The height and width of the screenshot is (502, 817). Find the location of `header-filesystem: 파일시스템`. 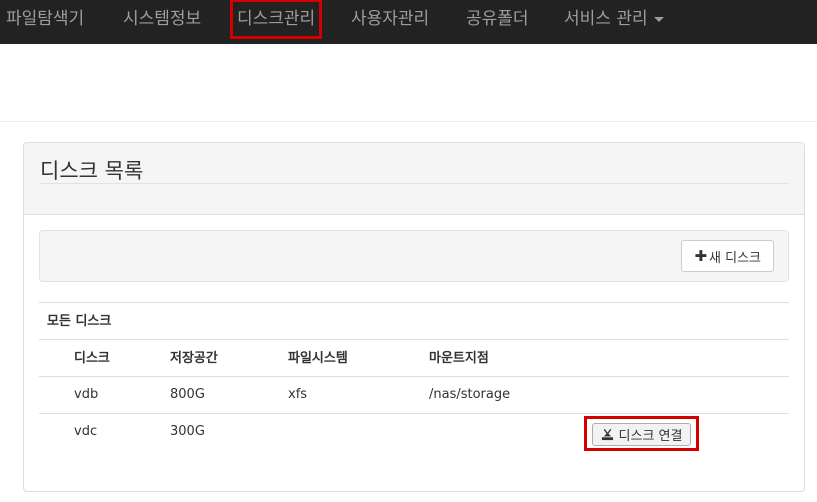

header-filesystem: 파일시스템 is located at coordinates (318, 358).